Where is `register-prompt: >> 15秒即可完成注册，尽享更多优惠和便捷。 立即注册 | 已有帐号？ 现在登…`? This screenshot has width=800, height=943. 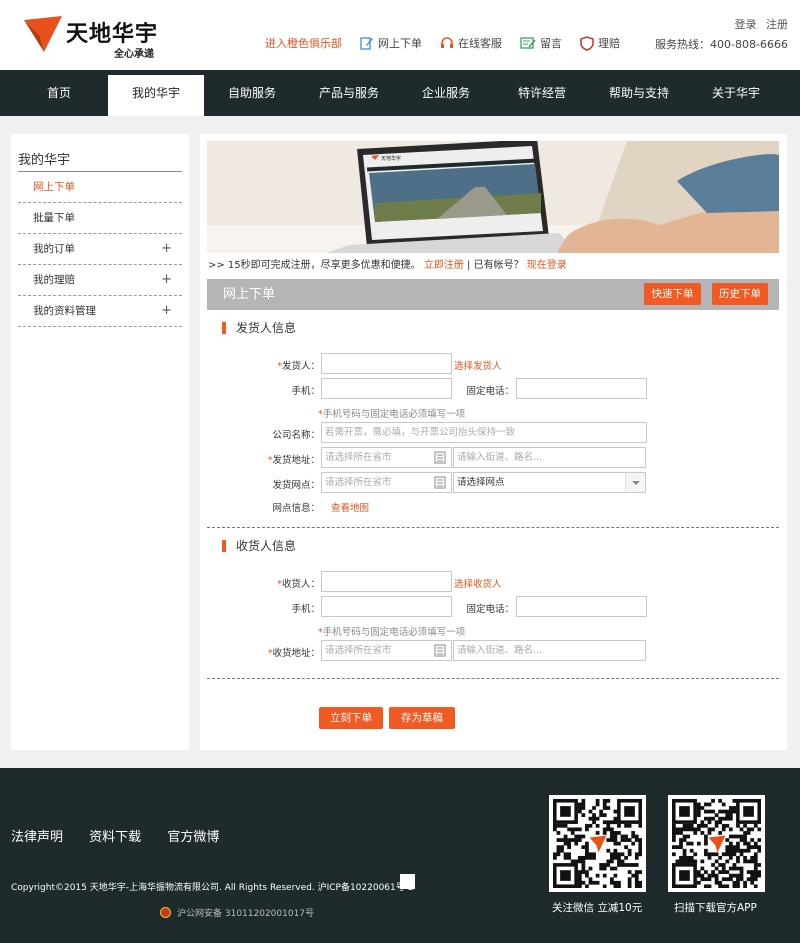 register-prompt: >> 15秒即可完成注册，尽享更多优惠和便捷。 立即注册 | 已有帐号？ 现在登… is located at coordinates (387, 265).